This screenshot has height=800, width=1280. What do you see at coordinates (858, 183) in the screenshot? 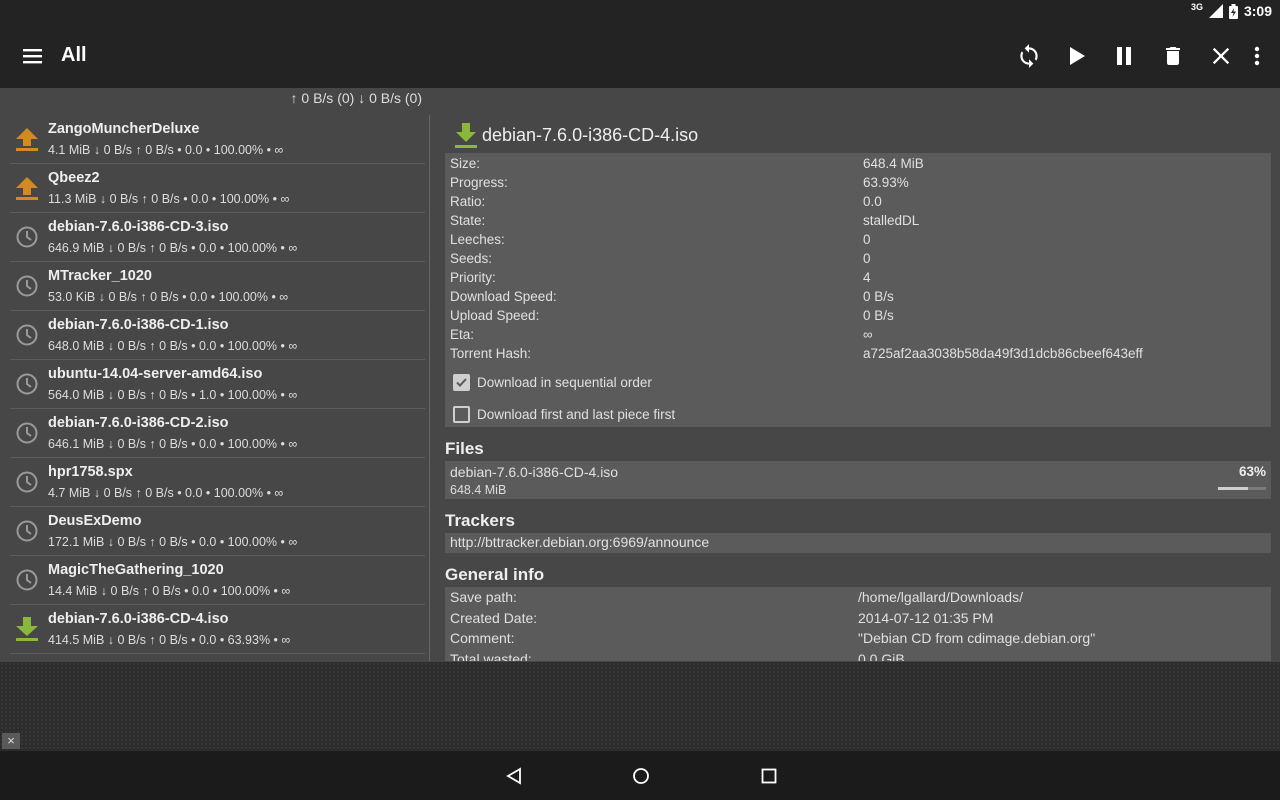
I see `property-row: Progress: 63.93%` at bounding box center [858, 183].